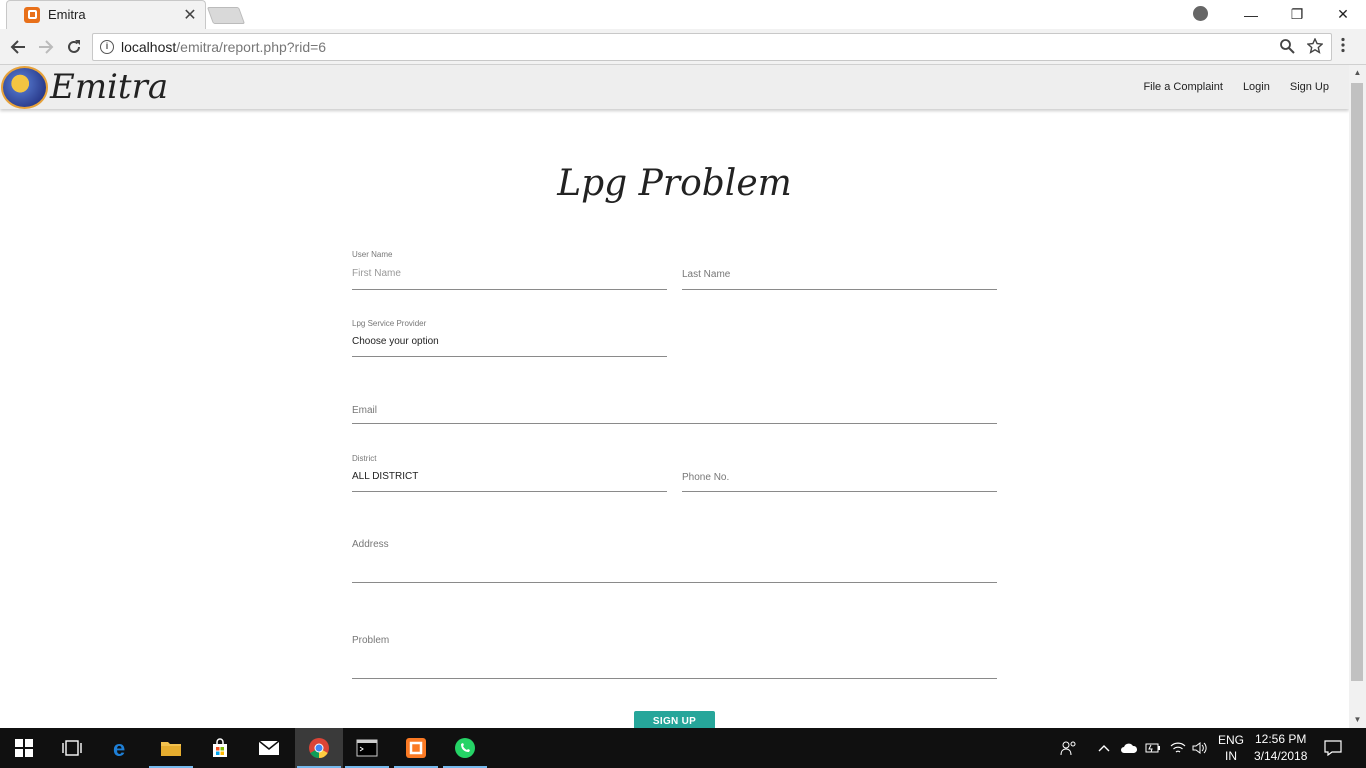 This screenshot has width=1366, height=768. Describe the element at coordinates (171, 748) in the screenshot. I see `file-explorer-icon` at that location.